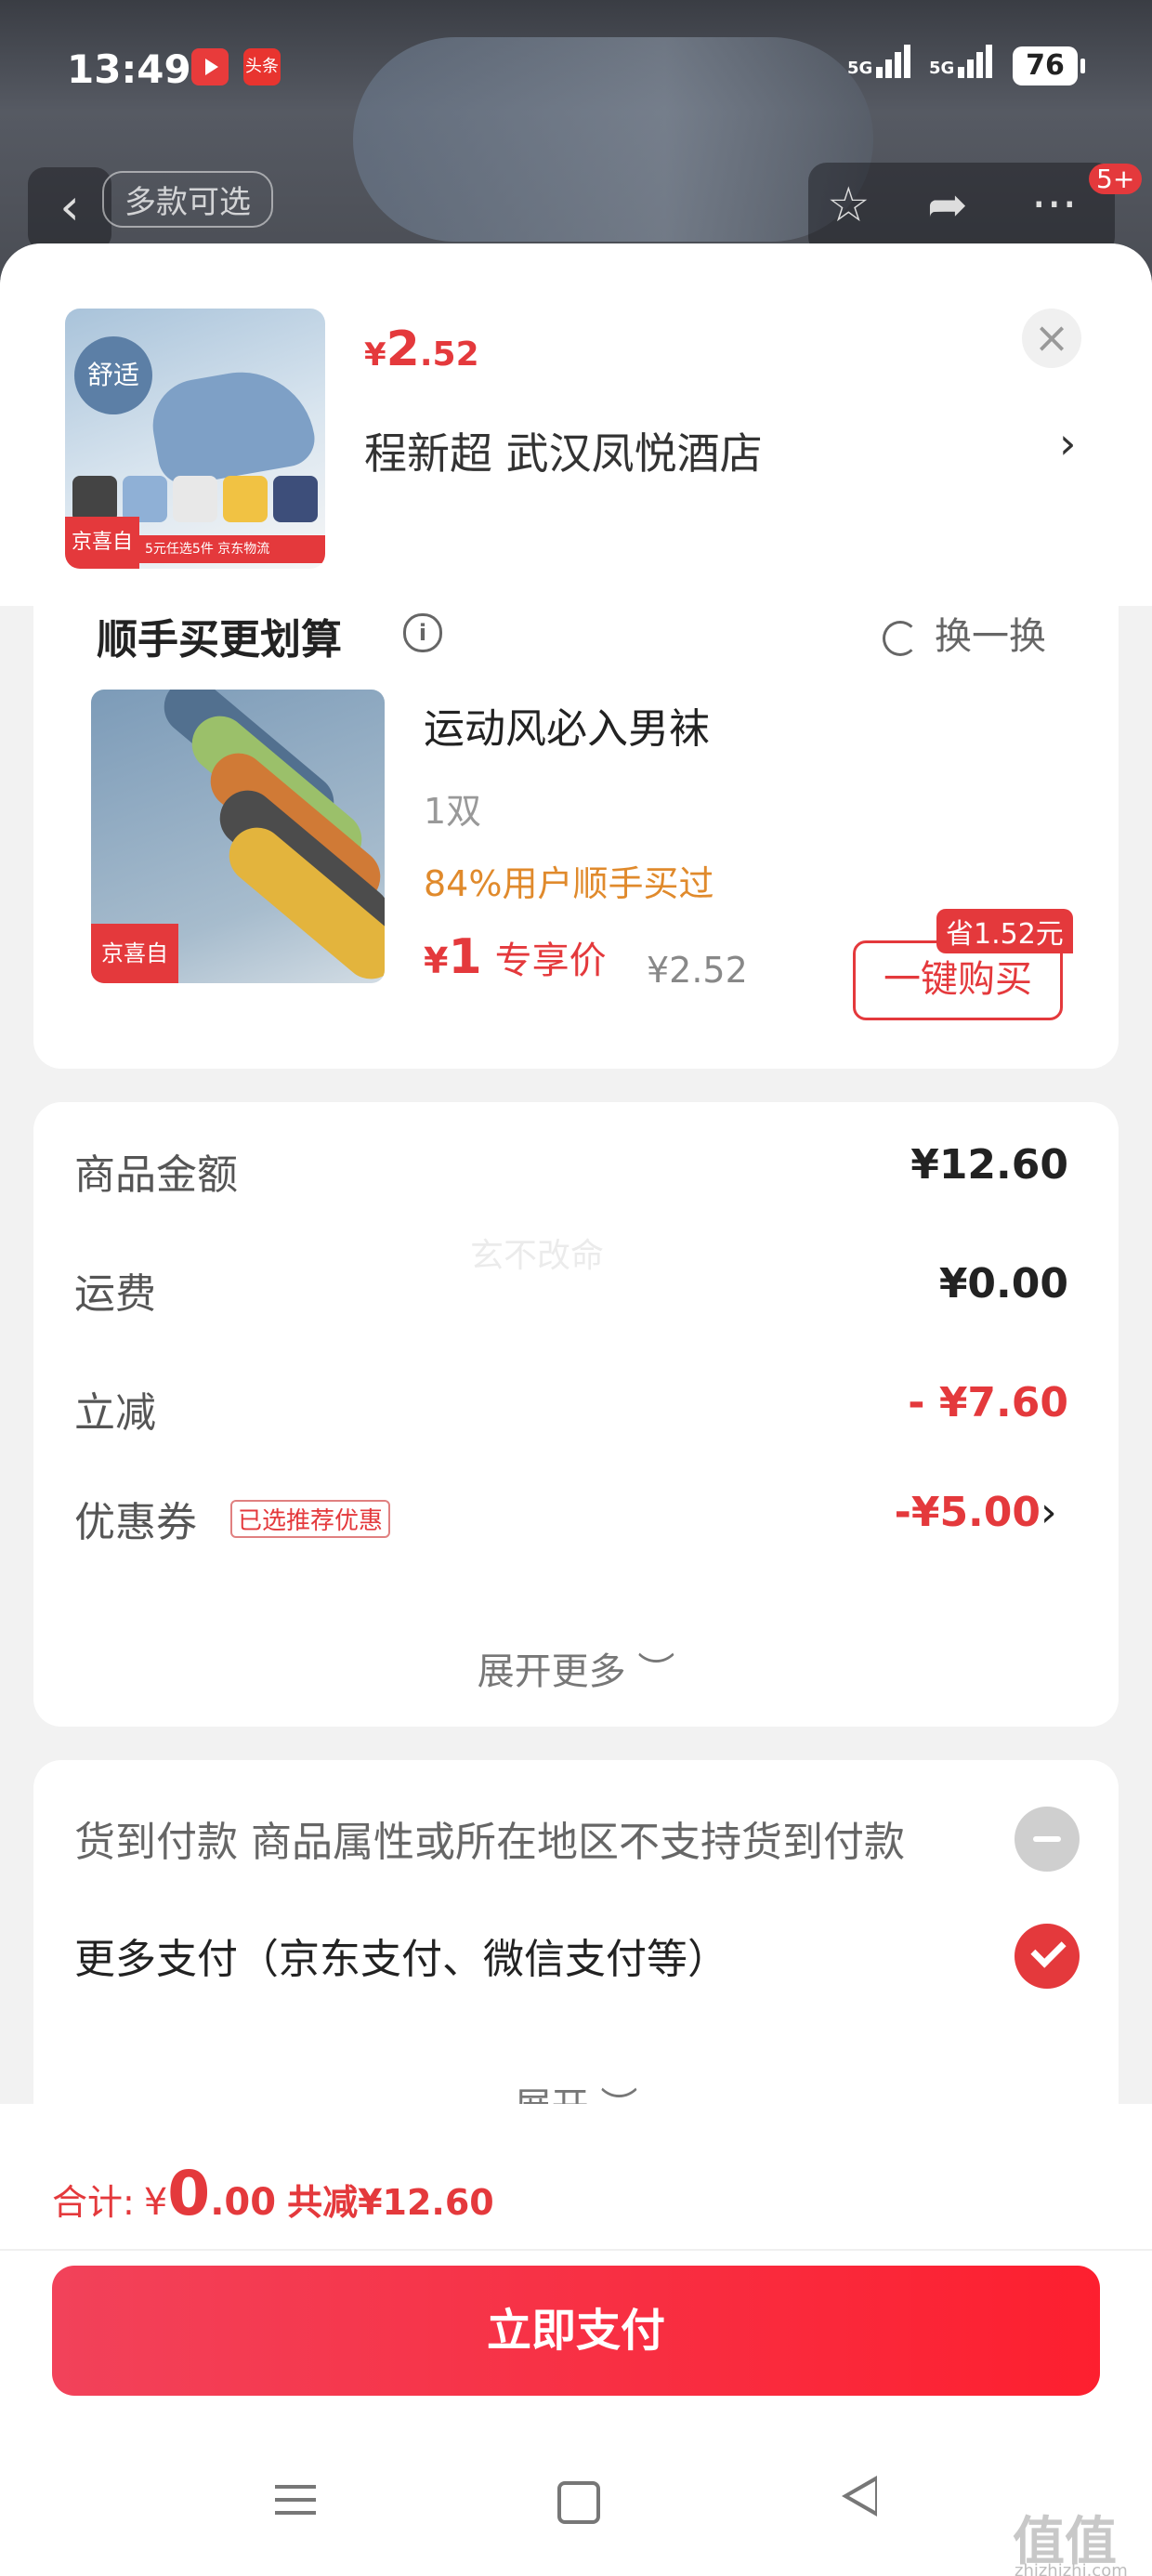 The image size is (1152, 2576). Describe the element at coordinates (571, 1517) in the screenshot. I see `summary-row-coupon: 优惠券 已选推荐优惠 -¥5.00 ›` at that location.